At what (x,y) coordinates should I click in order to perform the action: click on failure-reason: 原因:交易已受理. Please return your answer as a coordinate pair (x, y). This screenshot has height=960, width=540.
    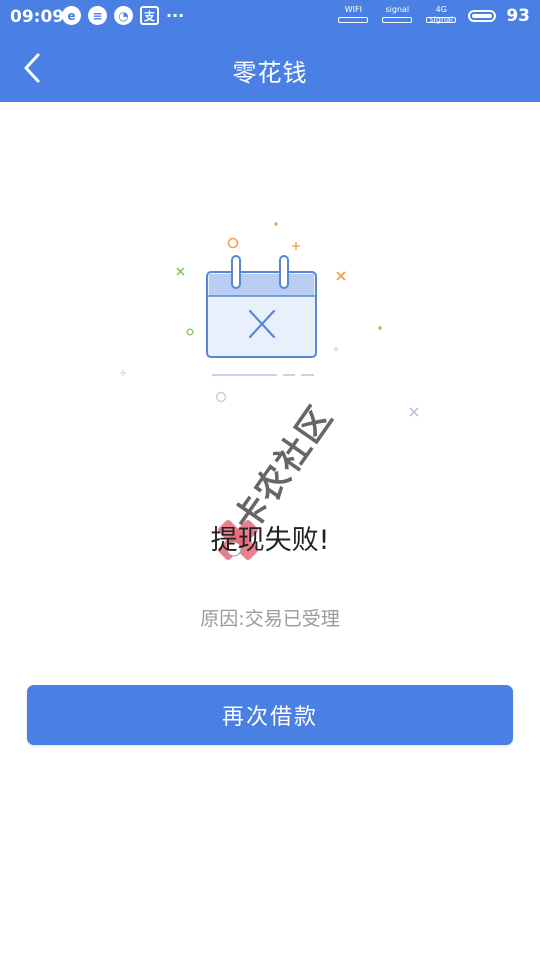
    Looking at the image, I should click on (270, 619).